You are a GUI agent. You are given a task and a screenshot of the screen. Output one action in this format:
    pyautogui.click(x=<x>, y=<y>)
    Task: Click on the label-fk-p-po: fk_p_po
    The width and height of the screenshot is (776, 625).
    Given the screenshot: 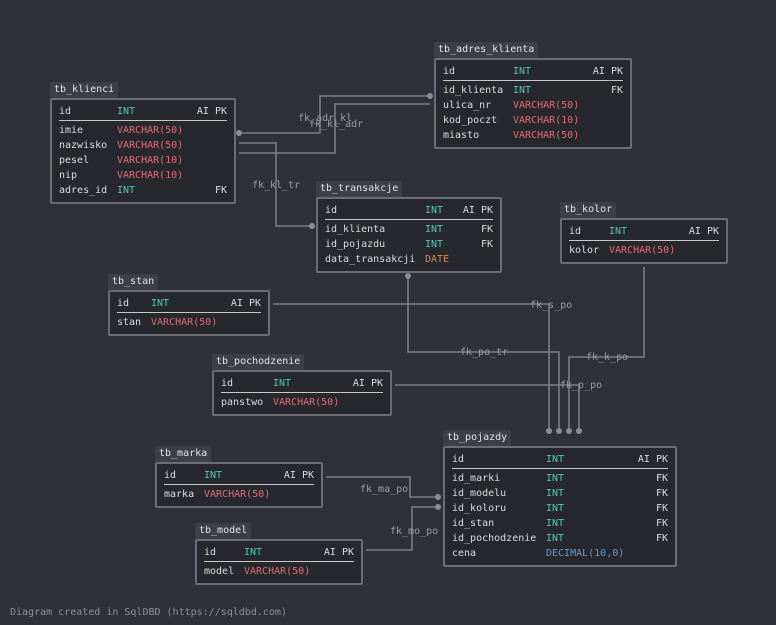 What is the action you would take?
    pyautogui.click(x=581, y=385)
    